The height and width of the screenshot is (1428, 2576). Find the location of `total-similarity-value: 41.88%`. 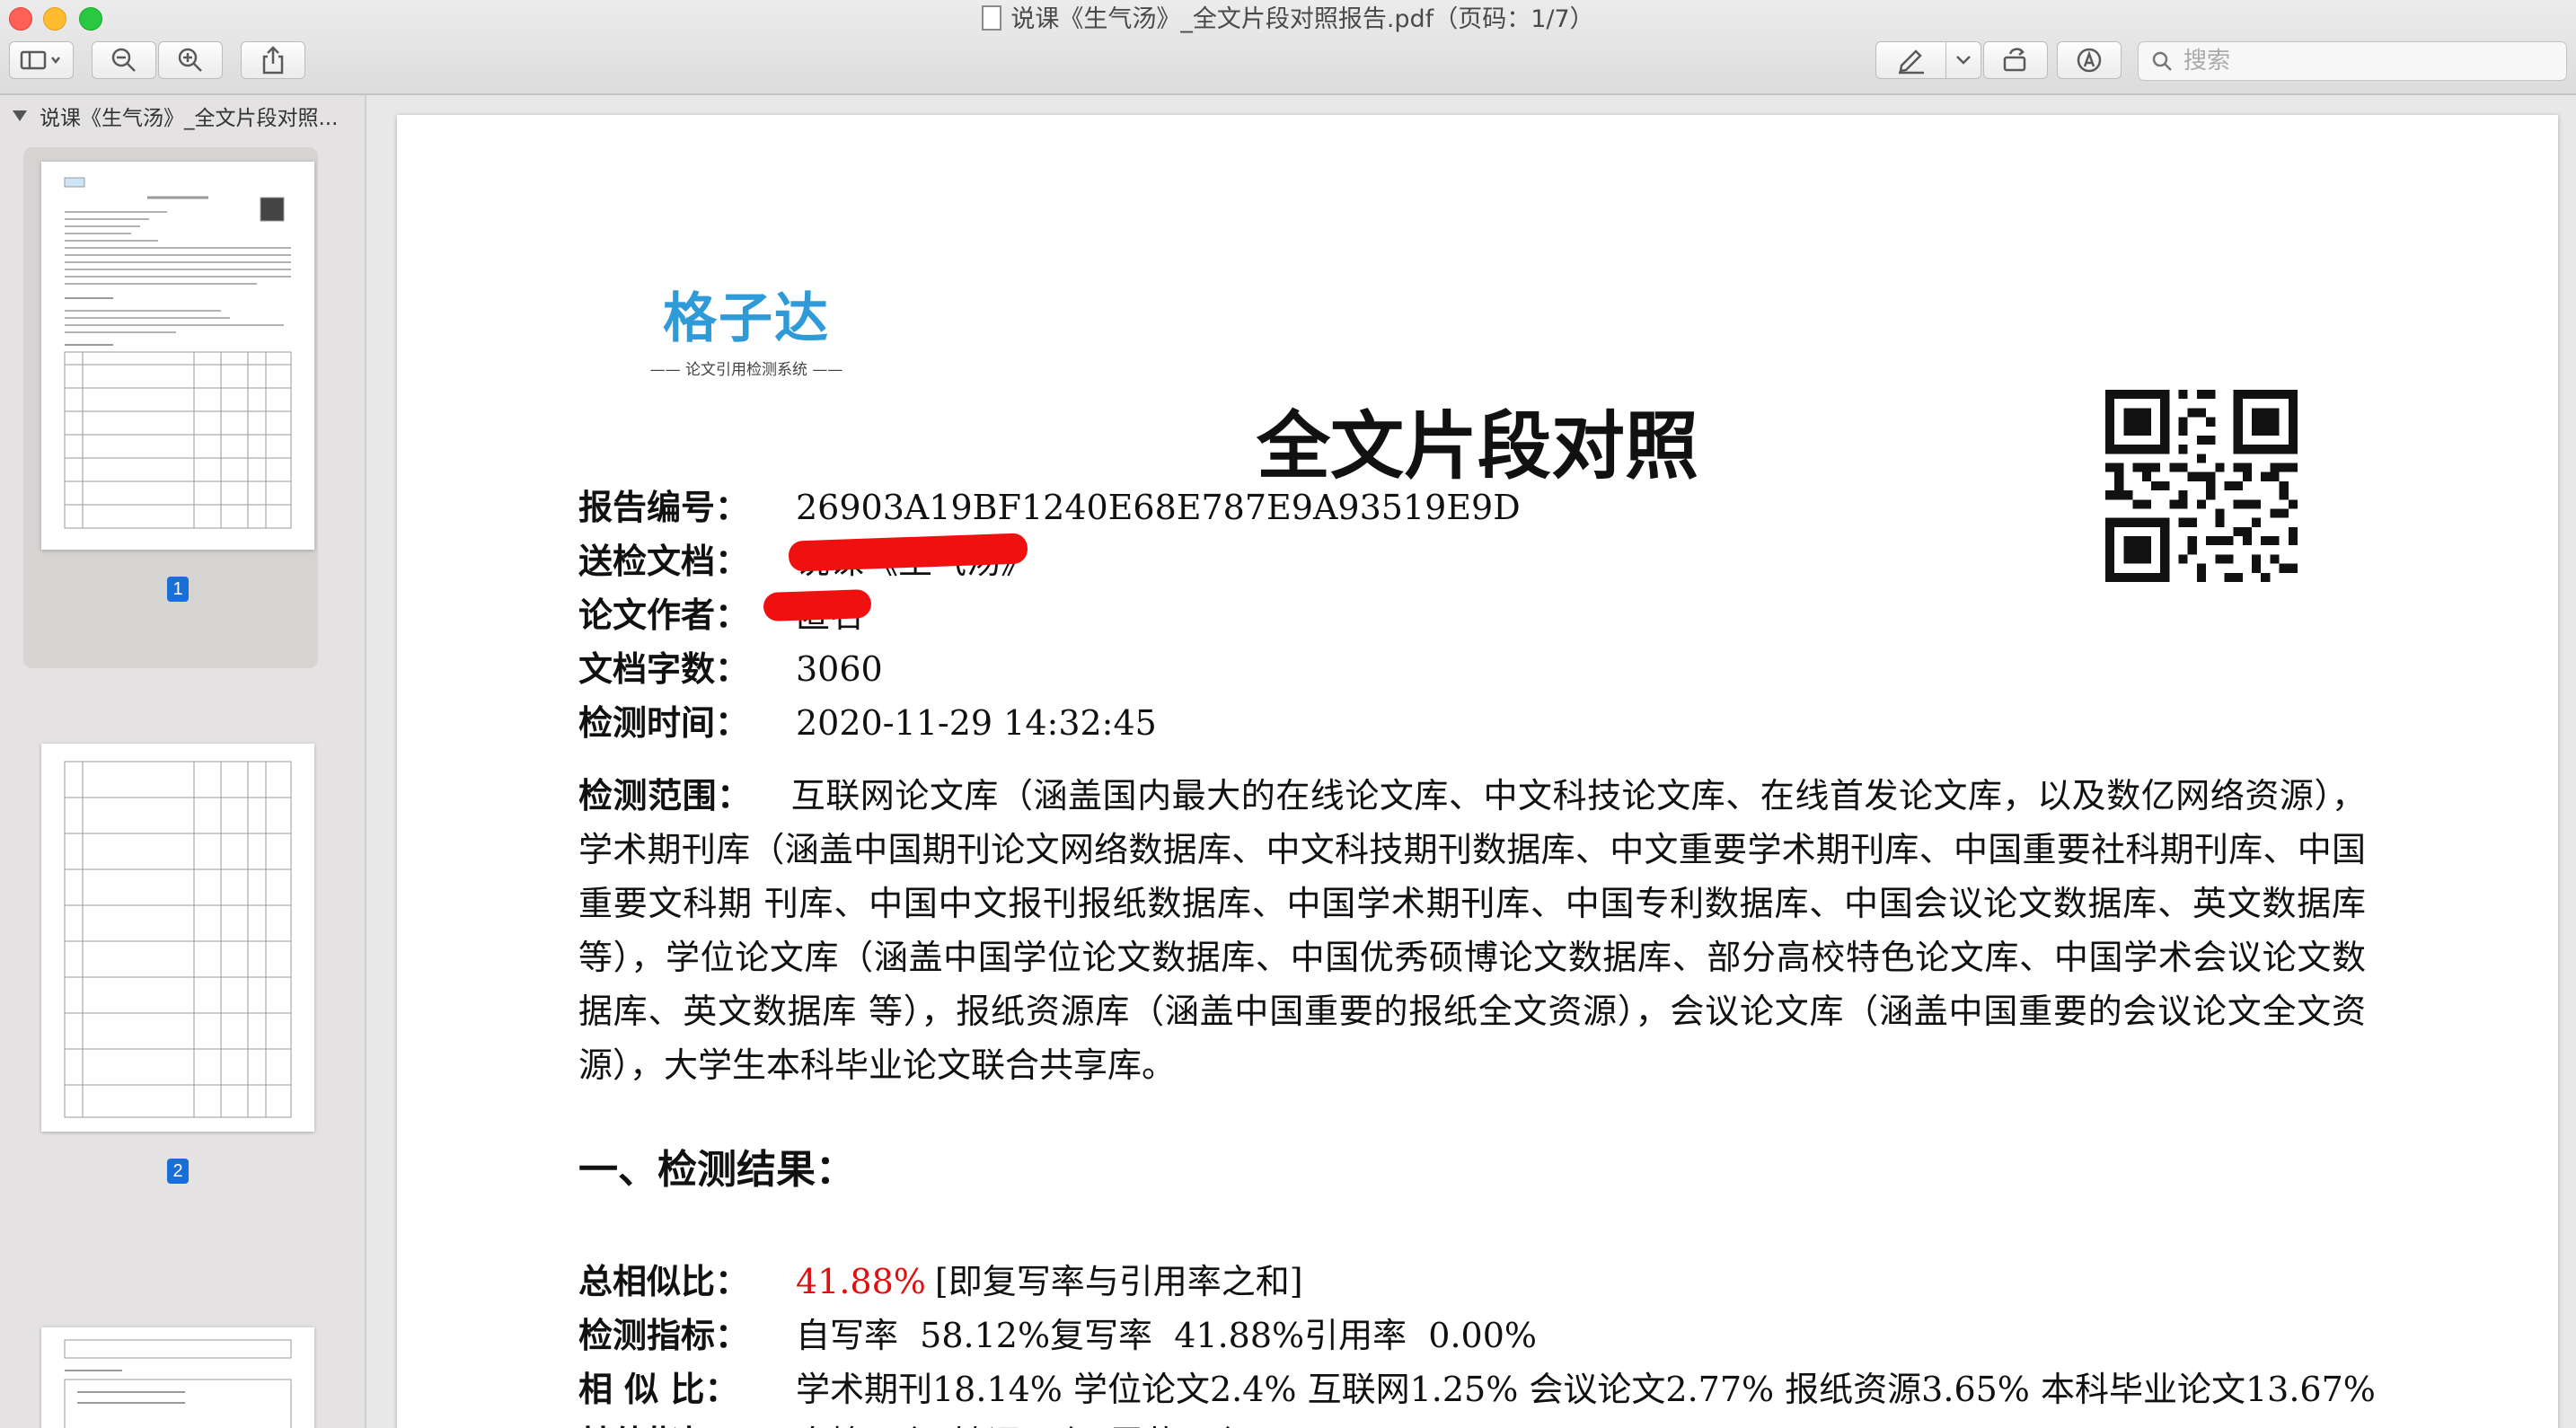

total-similarity-value: 41.88% is located at coordinates (861, 1281).